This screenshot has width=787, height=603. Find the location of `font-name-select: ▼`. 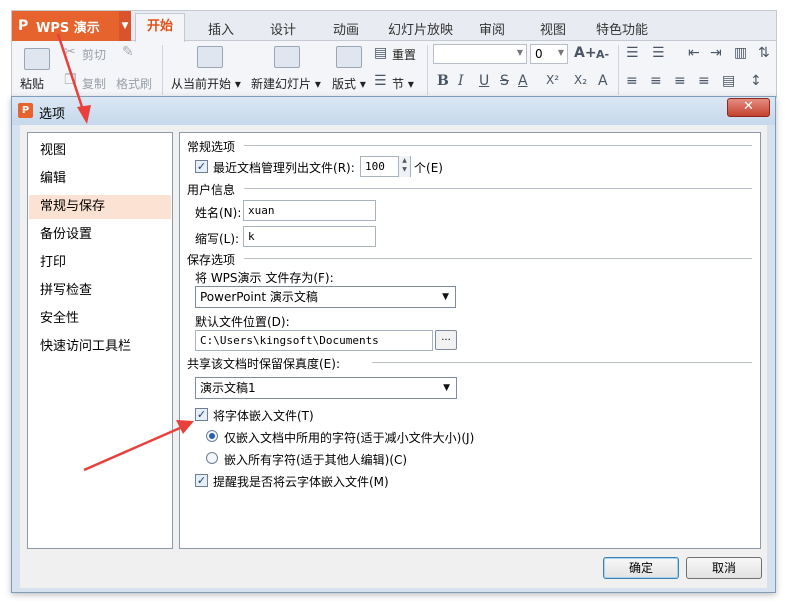

font-name-select: ▼ is located at coordinates (480, 54).